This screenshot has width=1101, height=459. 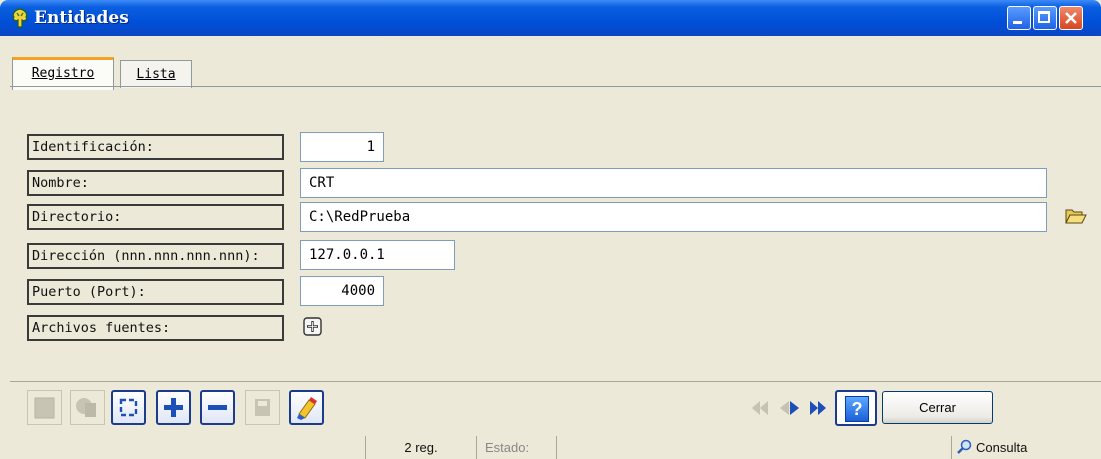 I want to click on archivos-label: Archivos fuentes:, so click(x=155, y=328).